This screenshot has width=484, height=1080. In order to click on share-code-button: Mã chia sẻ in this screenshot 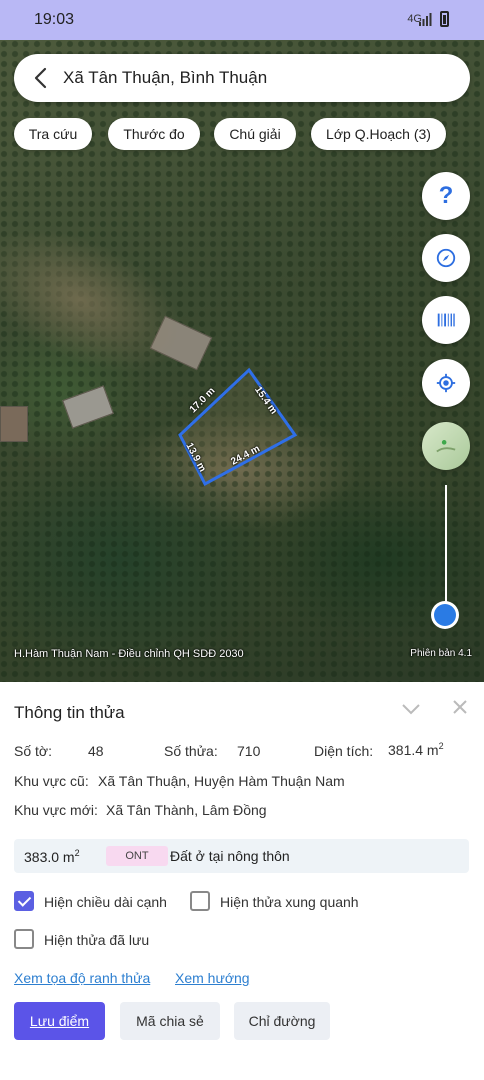, I will do `click(170, 1021)`.